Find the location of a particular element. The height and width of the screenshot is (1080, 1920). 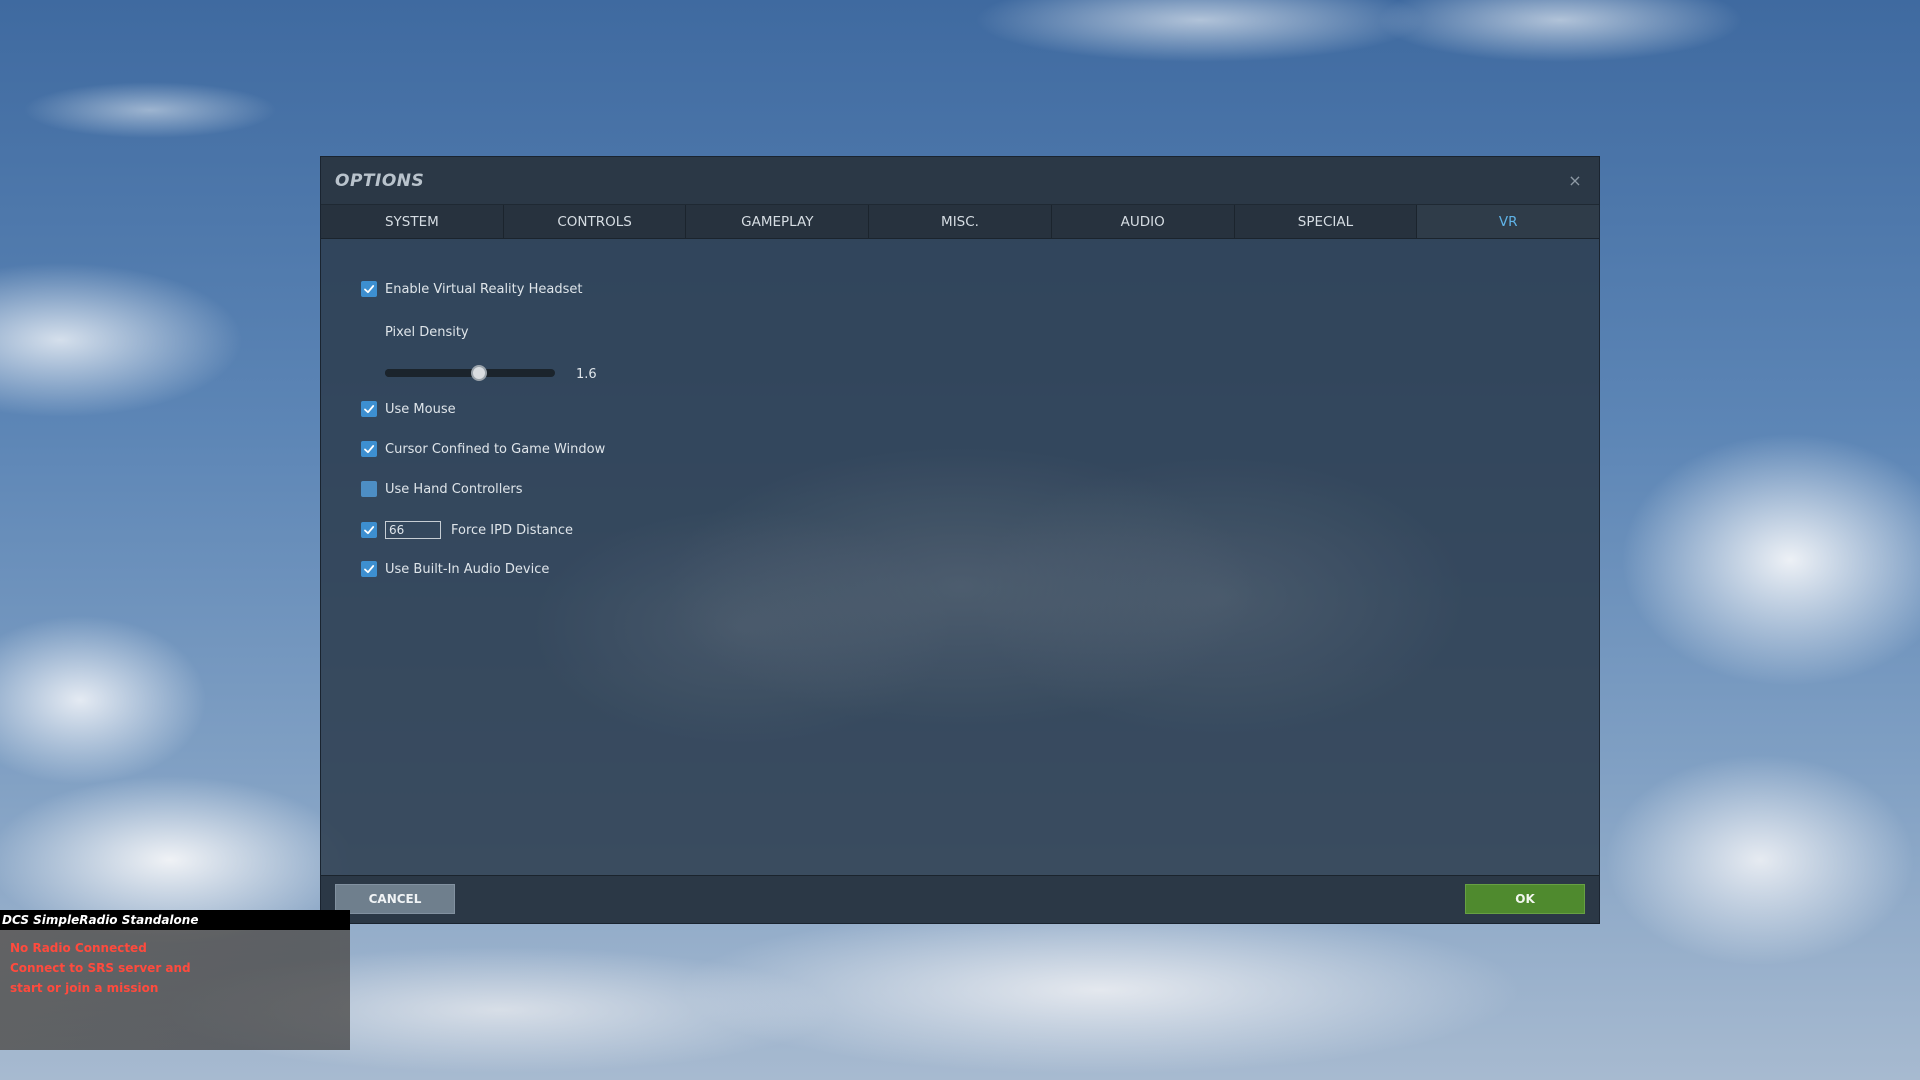

hand-controllers-label: Use Hand Controllers is located at coordinates (454, 489).